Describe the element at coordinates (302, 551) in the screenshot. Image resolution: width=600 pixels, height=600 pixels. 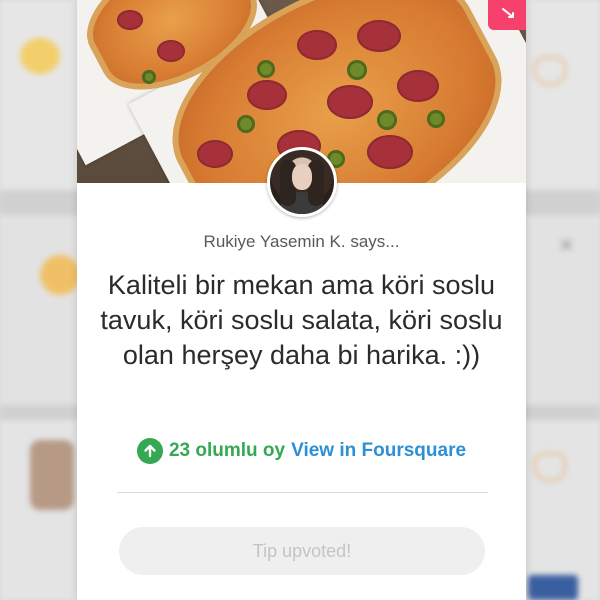
I see `tip-upvoted-button: Tip upvoted!` at that location.